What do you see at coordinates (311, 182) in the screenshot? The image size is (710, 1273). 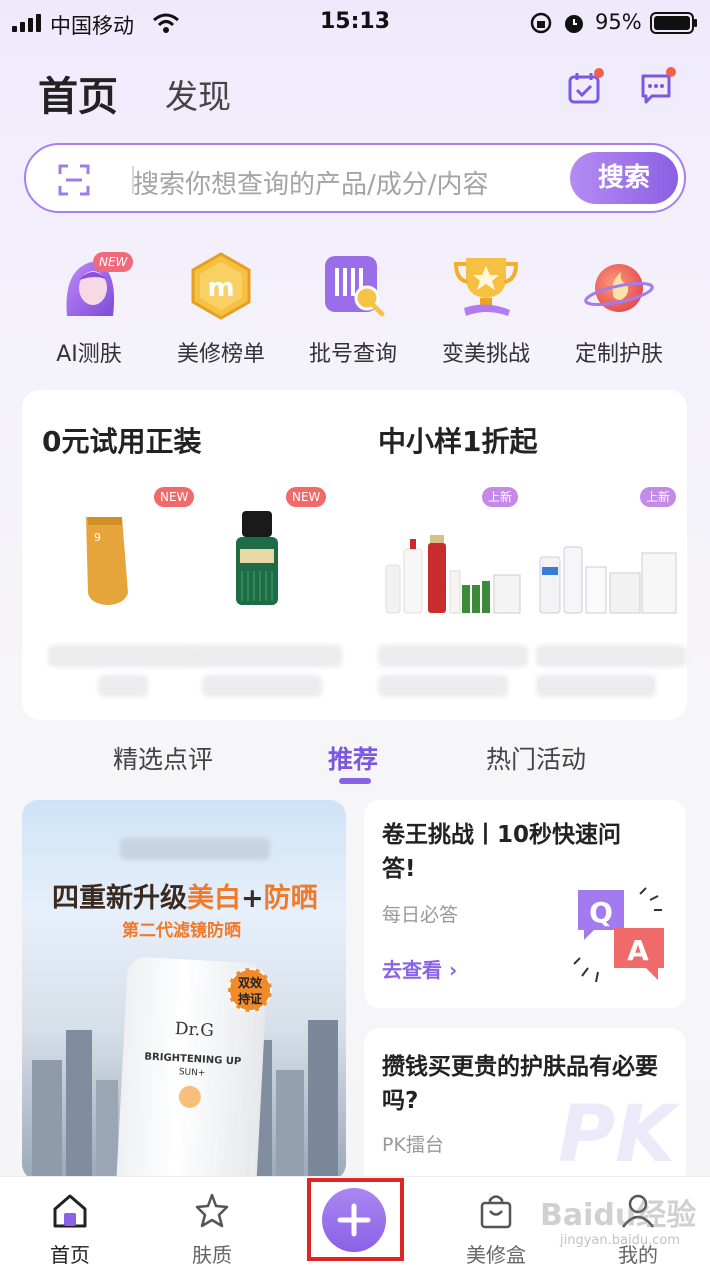 I see `search-input: 搜索你想查询的产品/成分/内容` at bounding box center [311, 182].